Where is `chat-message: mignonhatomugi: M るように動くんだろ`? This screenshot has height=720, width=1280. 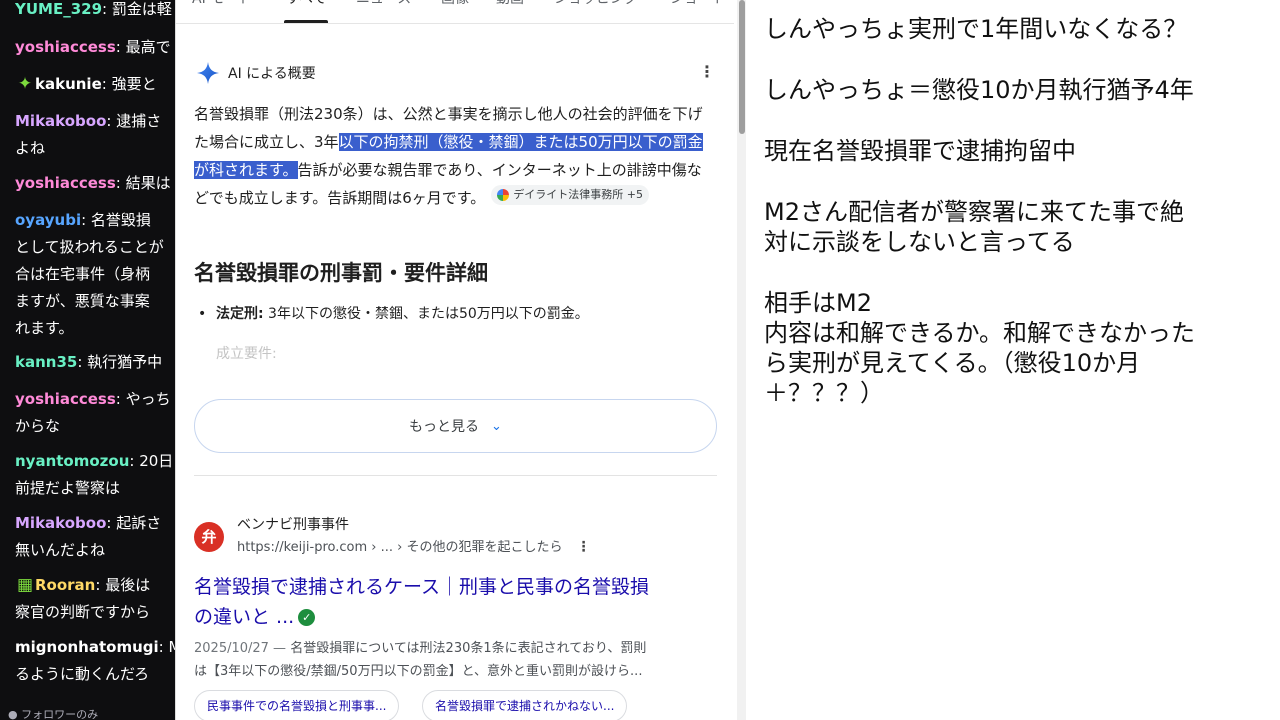
chat-message: mignonhatomugi: M るように動くんだろ is located at coordinates (93, 661).